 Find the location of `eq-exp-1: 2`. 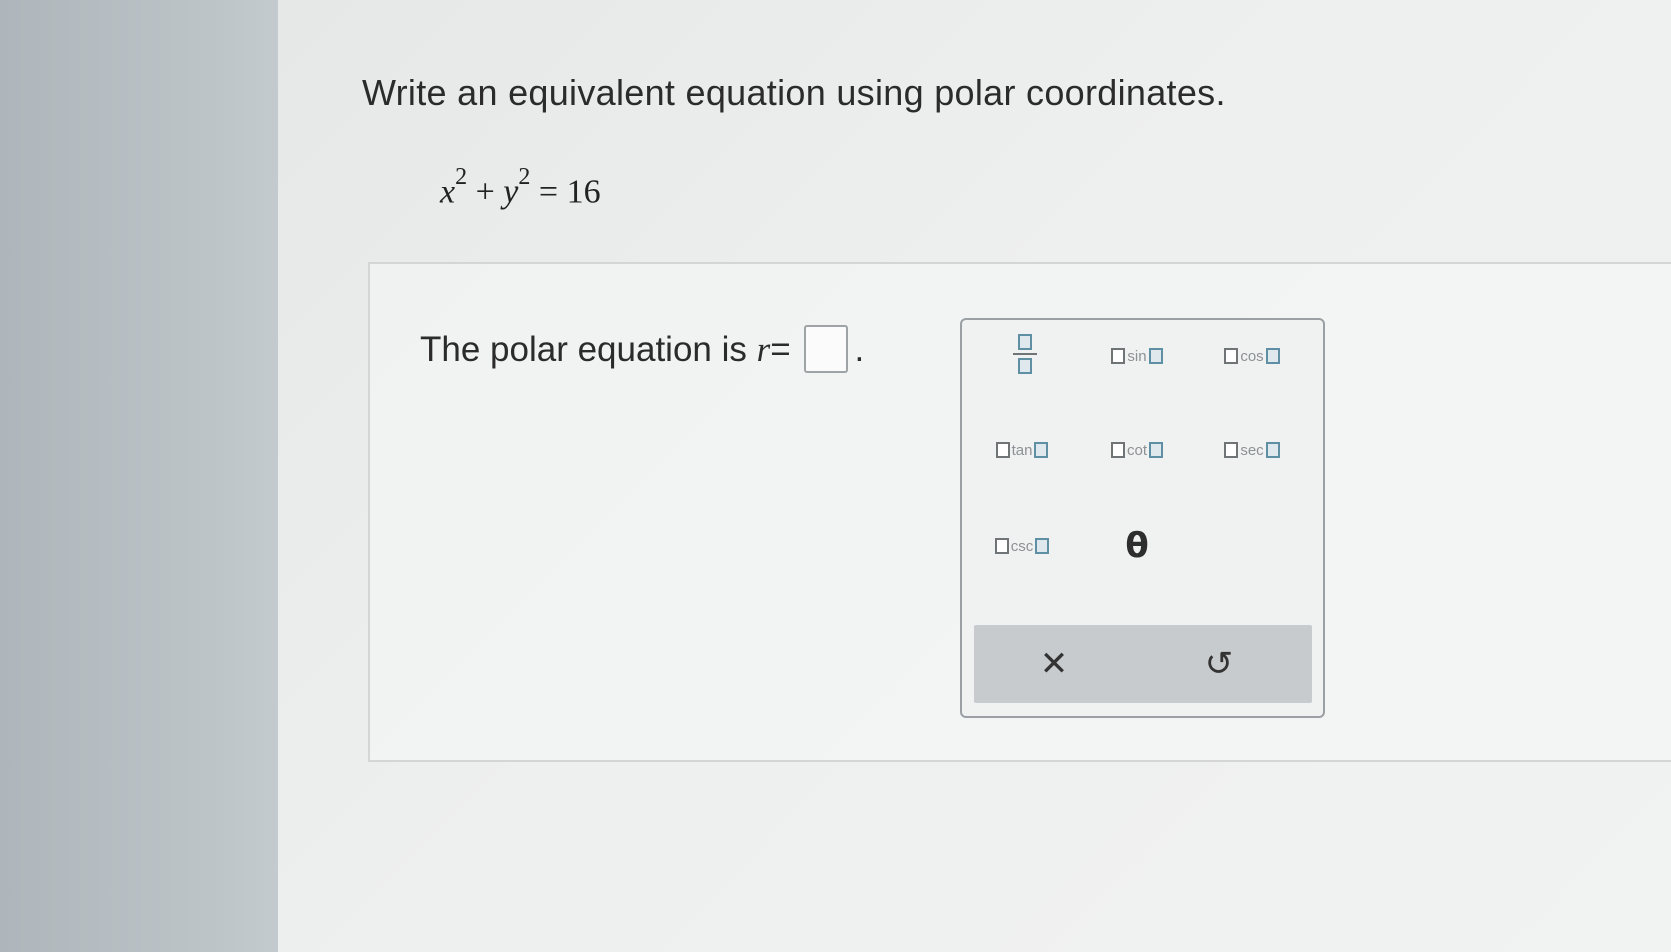

eq-exp-1: 2 is located at coordinates (461, 177).